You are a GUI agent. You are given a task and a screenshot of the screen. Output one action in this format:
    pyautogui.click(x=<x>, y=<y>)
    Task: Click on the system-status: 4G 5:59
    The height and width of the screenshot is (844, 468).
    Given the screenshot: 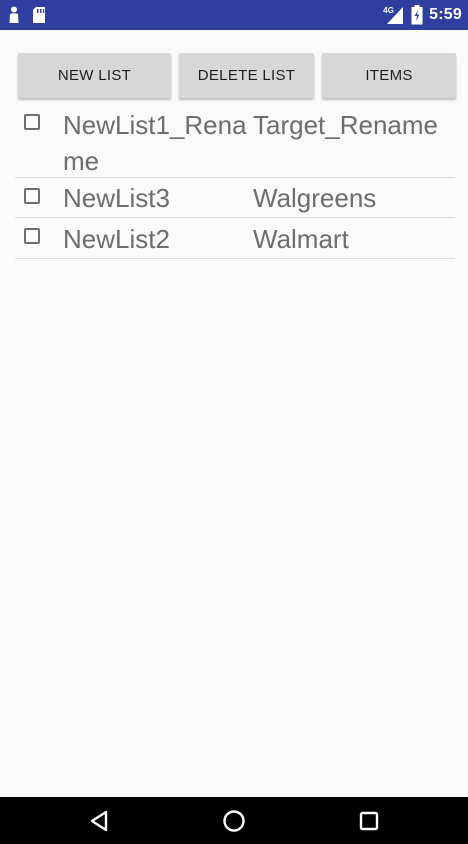 What is the action you would take?
    pyautogui.click(x=422, y=15)
    